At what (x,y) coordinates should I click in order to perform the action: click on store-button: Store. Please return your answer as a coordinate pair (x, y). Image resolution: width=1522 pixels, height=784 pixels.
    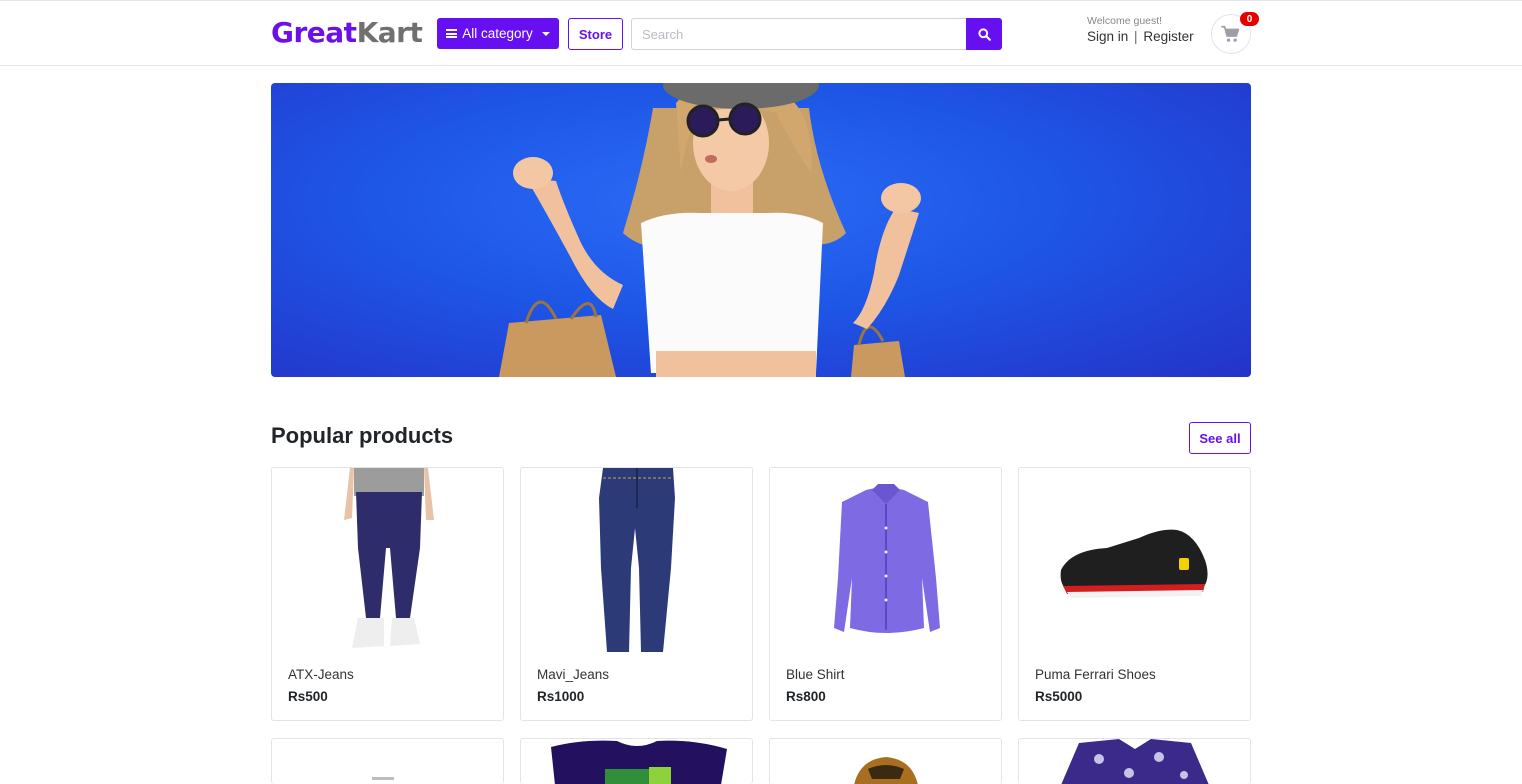
    Looking at the image, I should click on (595, 34).